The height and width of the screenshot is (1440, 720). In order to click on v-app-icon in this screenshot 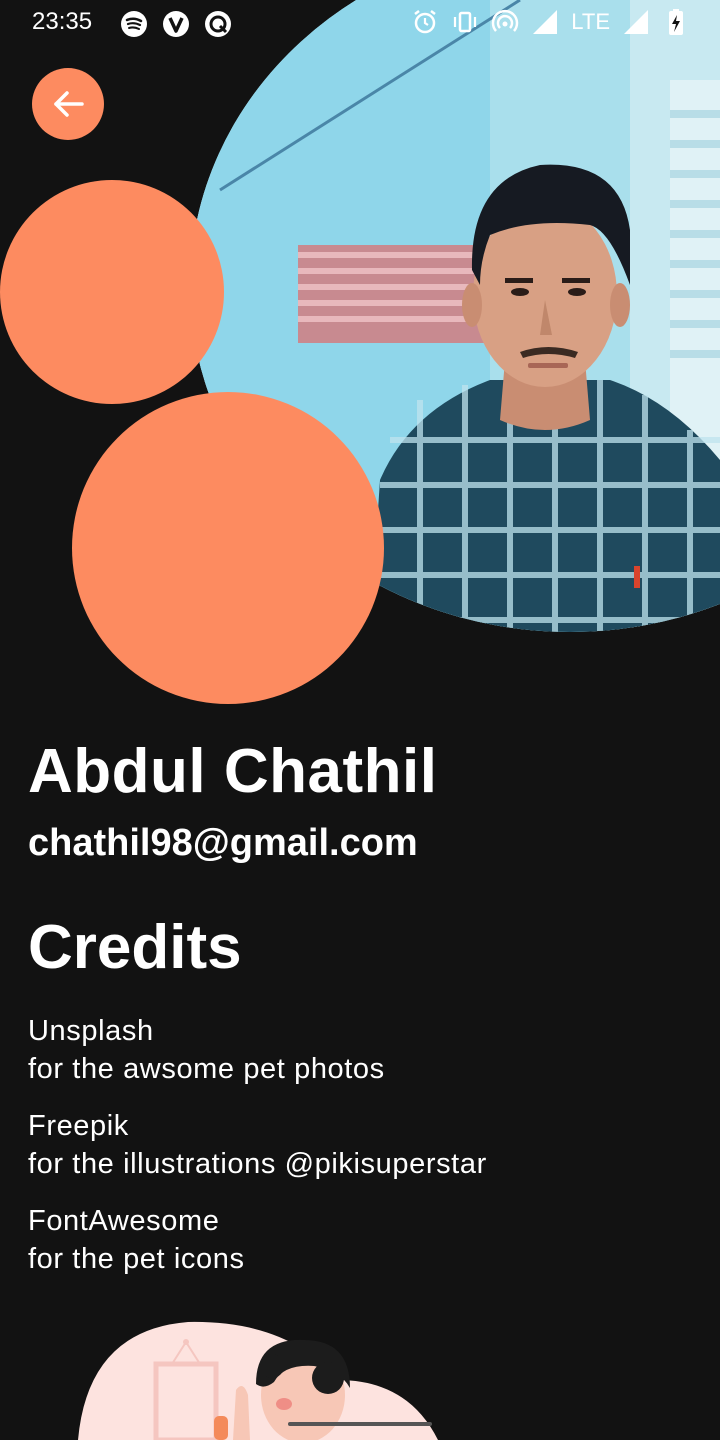, I will do `click(176, 24)`.